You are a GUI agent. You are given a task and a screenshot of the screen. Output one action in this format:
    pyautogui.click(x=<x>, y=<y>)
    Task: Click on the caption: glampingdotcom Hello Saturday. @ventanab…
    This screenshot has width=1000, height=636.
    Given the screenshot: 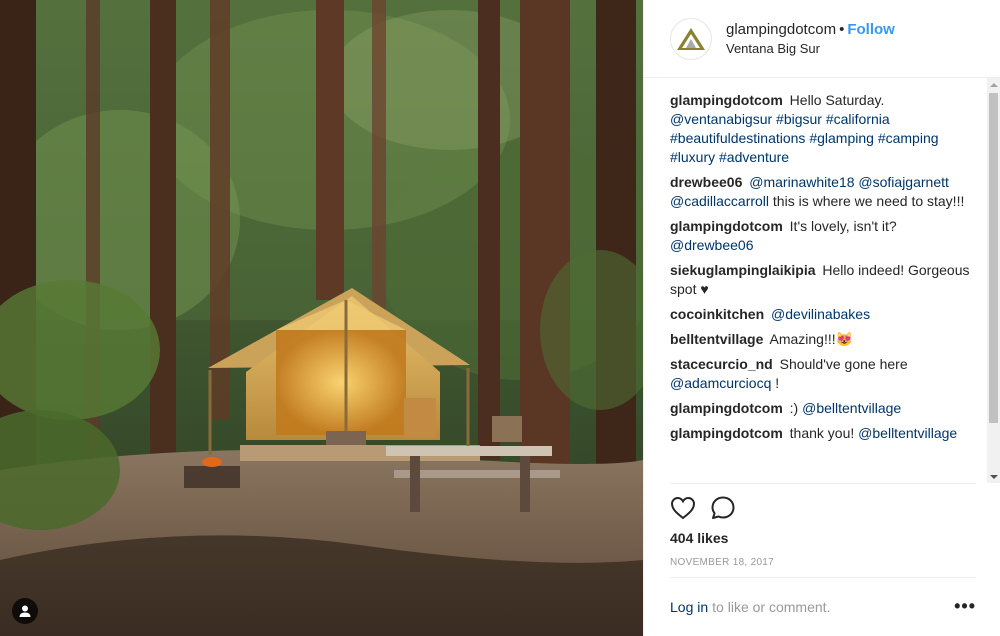 What is the action you would take?
    pyautogui.click(x=823, y=129)
    